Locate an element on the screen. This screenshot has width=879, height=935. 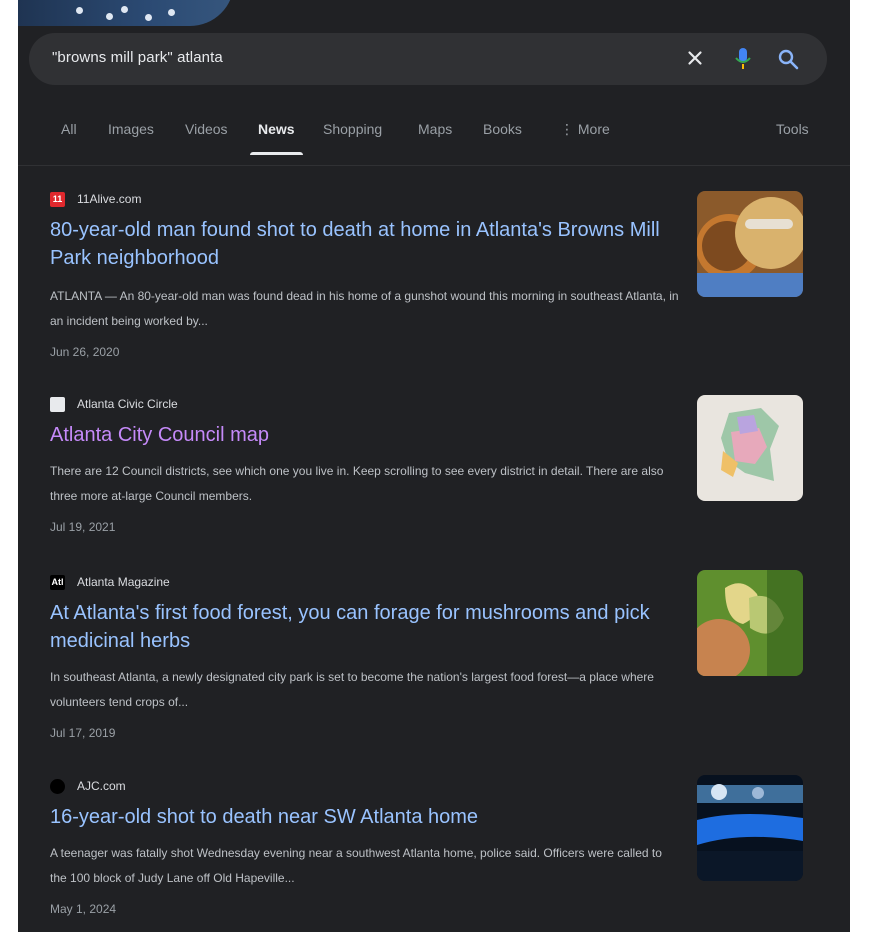
search-input: "browns mill park" atlanta is located at coordinates (137, 57).